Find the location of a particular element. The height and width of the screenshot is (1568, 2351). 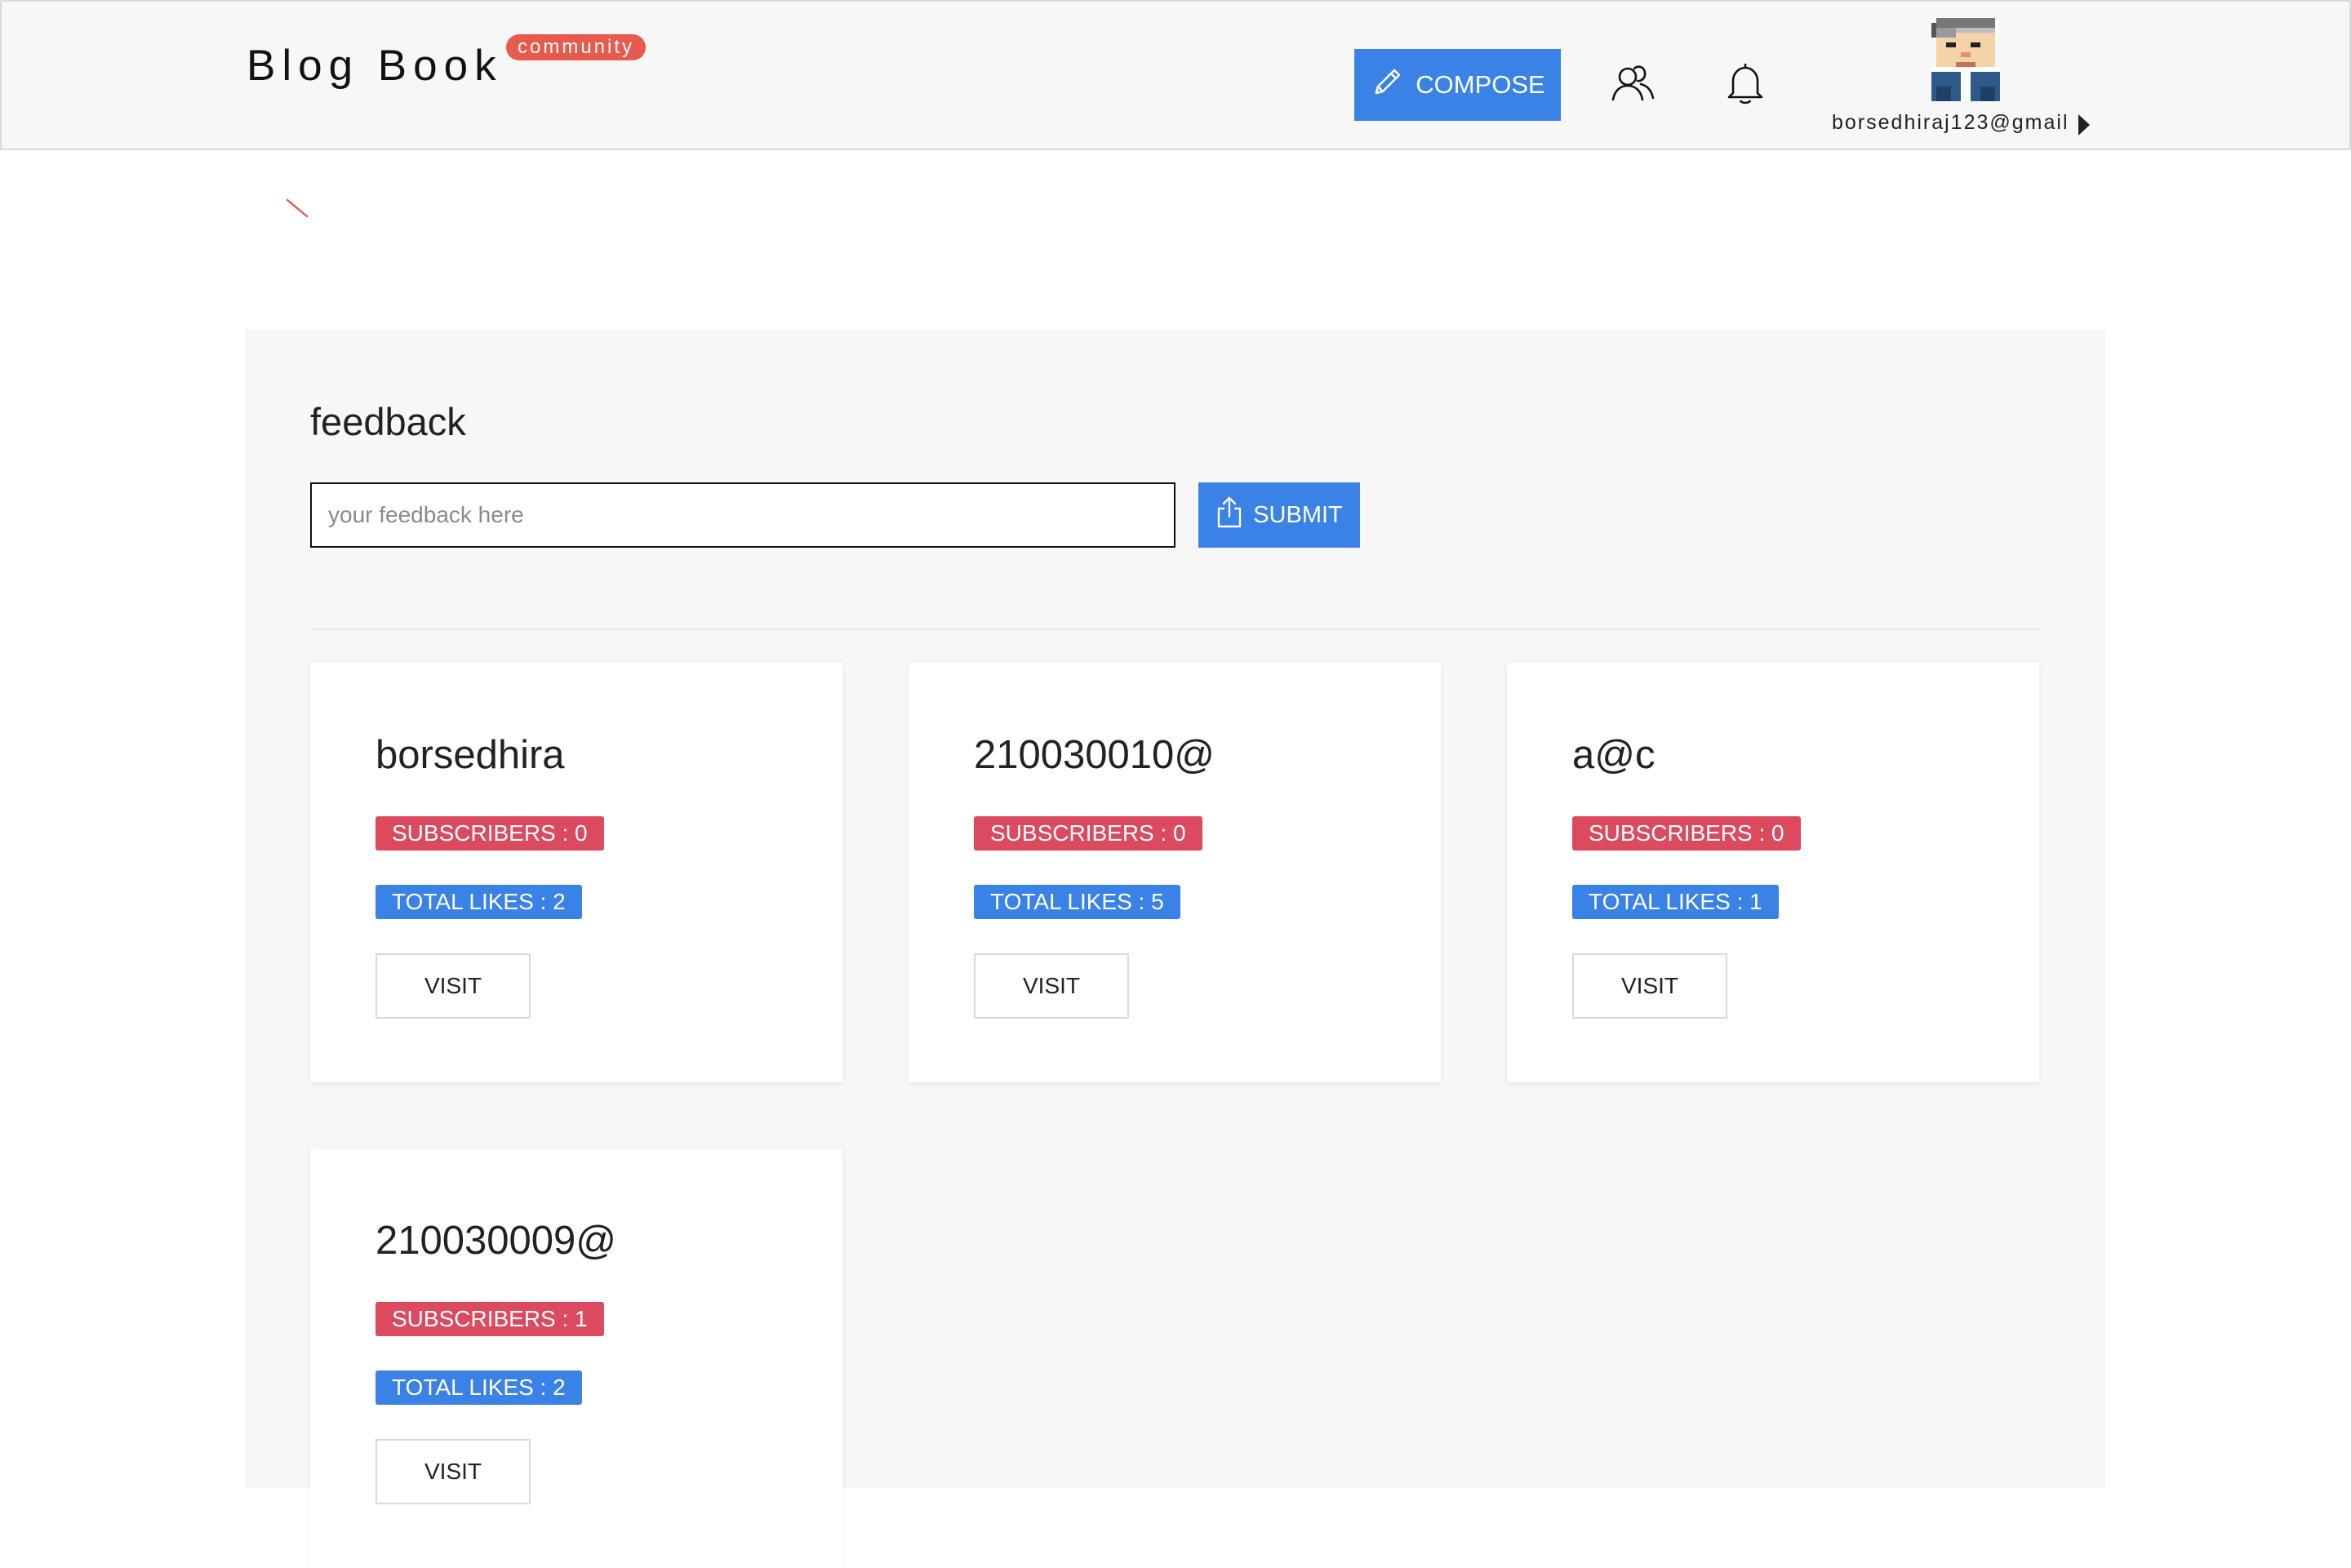

feedback-title: feedback is located at coordinates (388, 421).